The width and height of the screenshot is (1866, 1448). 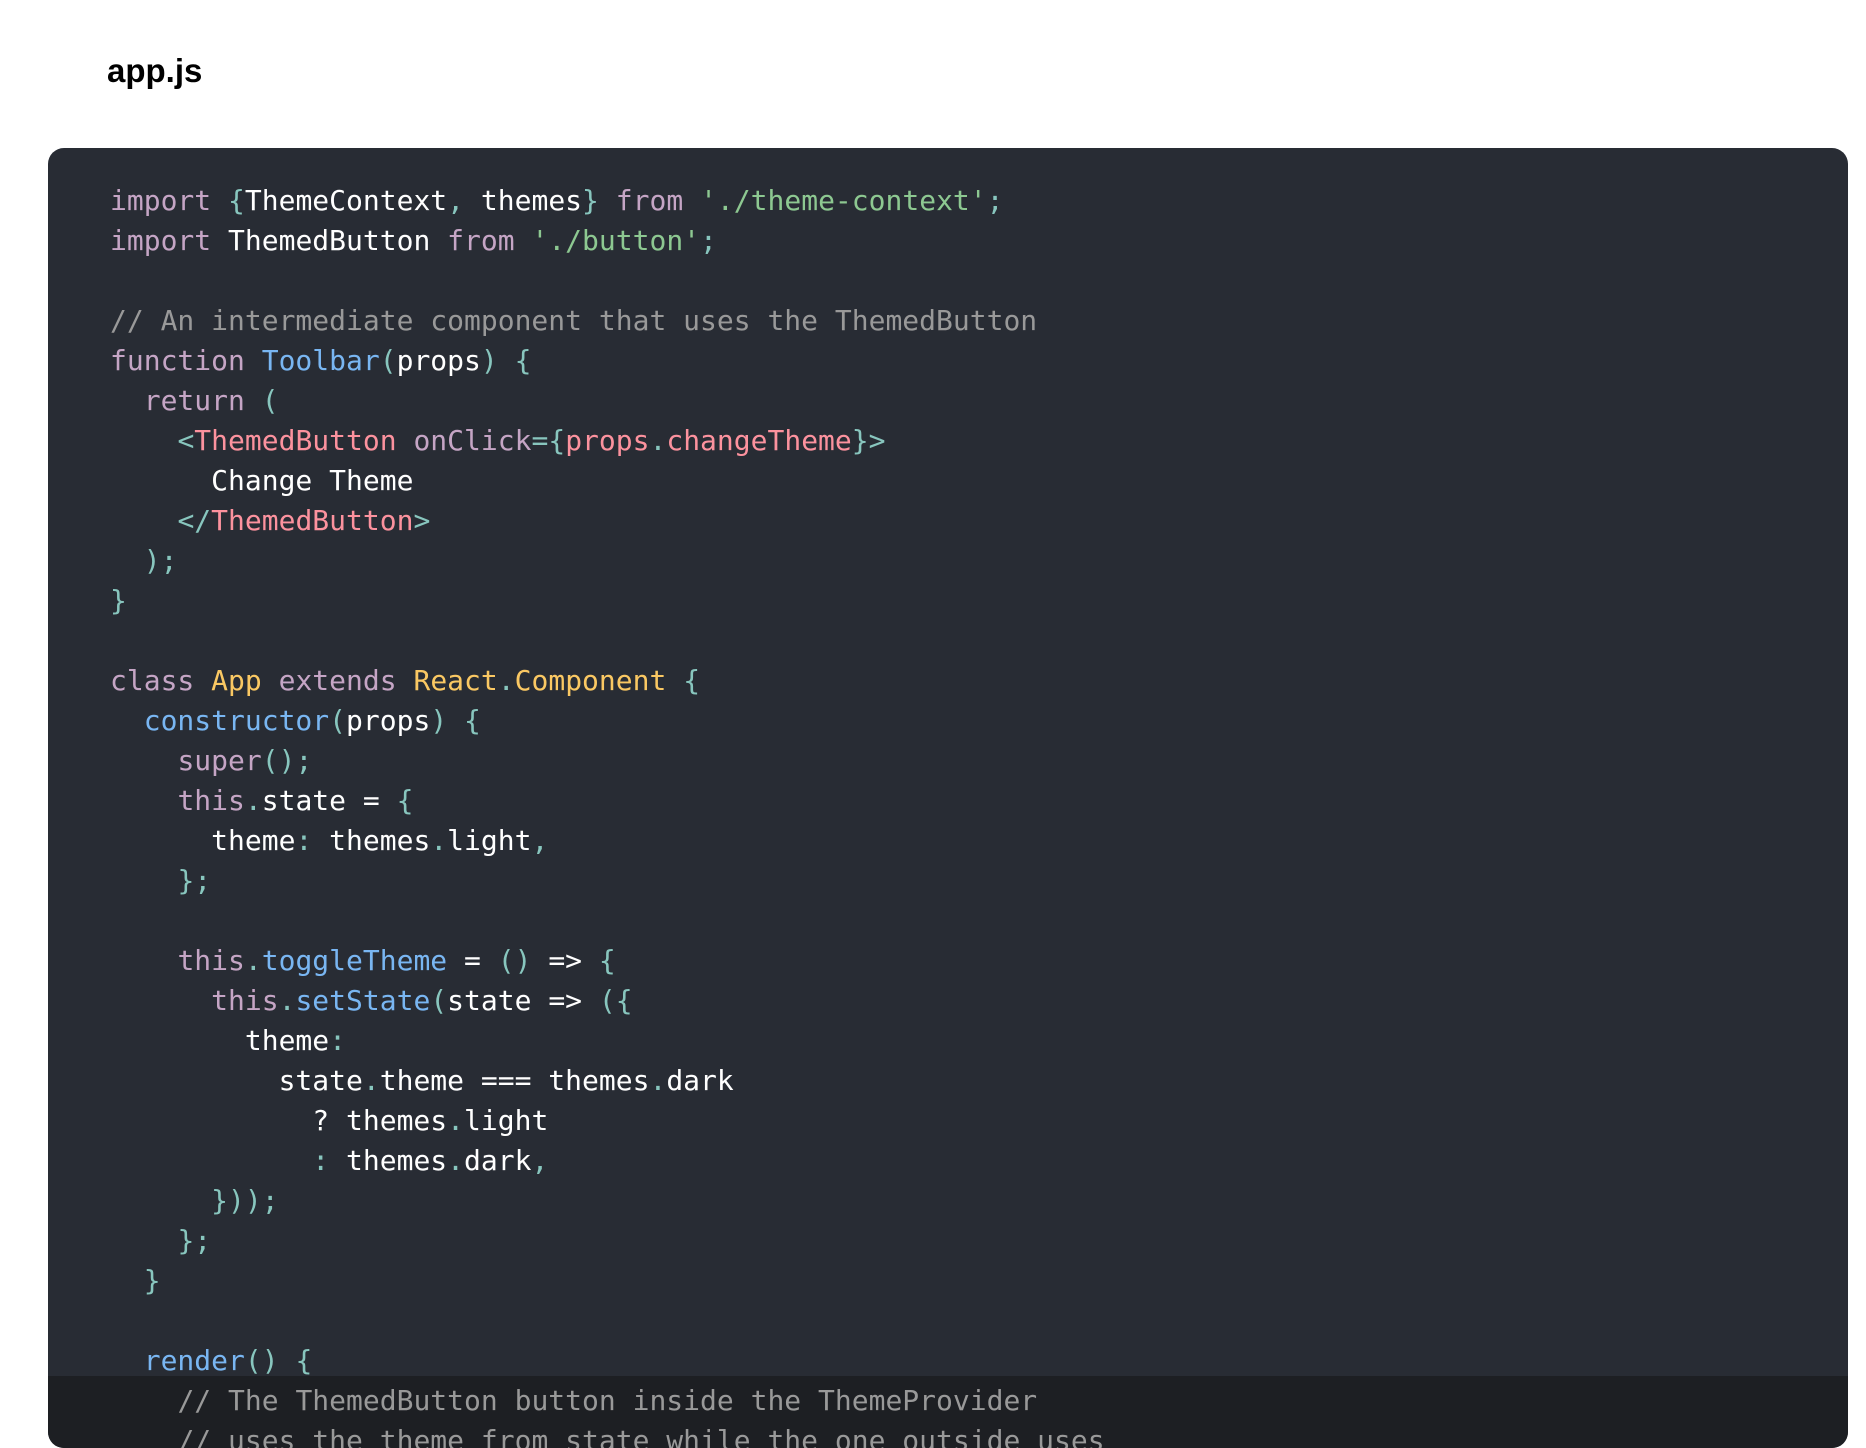 What do you see at coordinates (245, 1200) in the screenshot?
I see `code-token: }));` at bounding box center [245, 1200].